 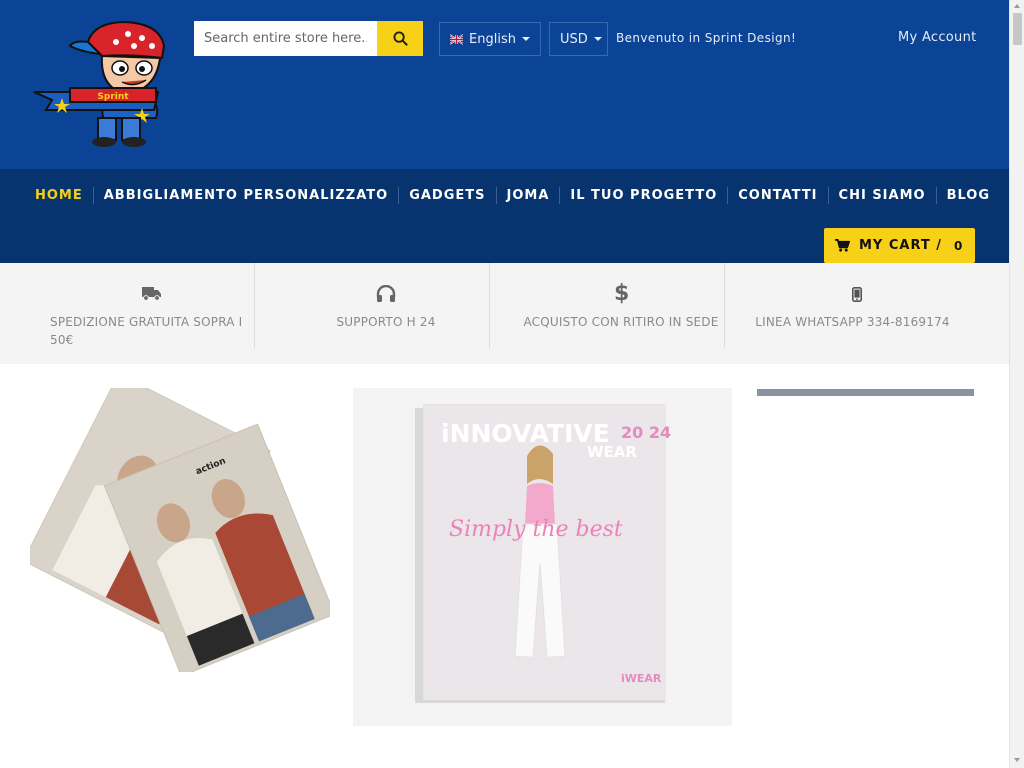 I want to click on language-selector: English, so click(x=490, y=39).